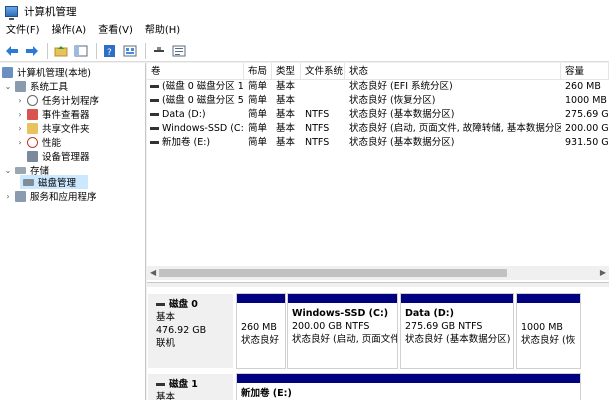  What do you see at coordinates (166, 343) in the screenshot?
I see `disk-status: 联机` at bounding box center [166, 343].